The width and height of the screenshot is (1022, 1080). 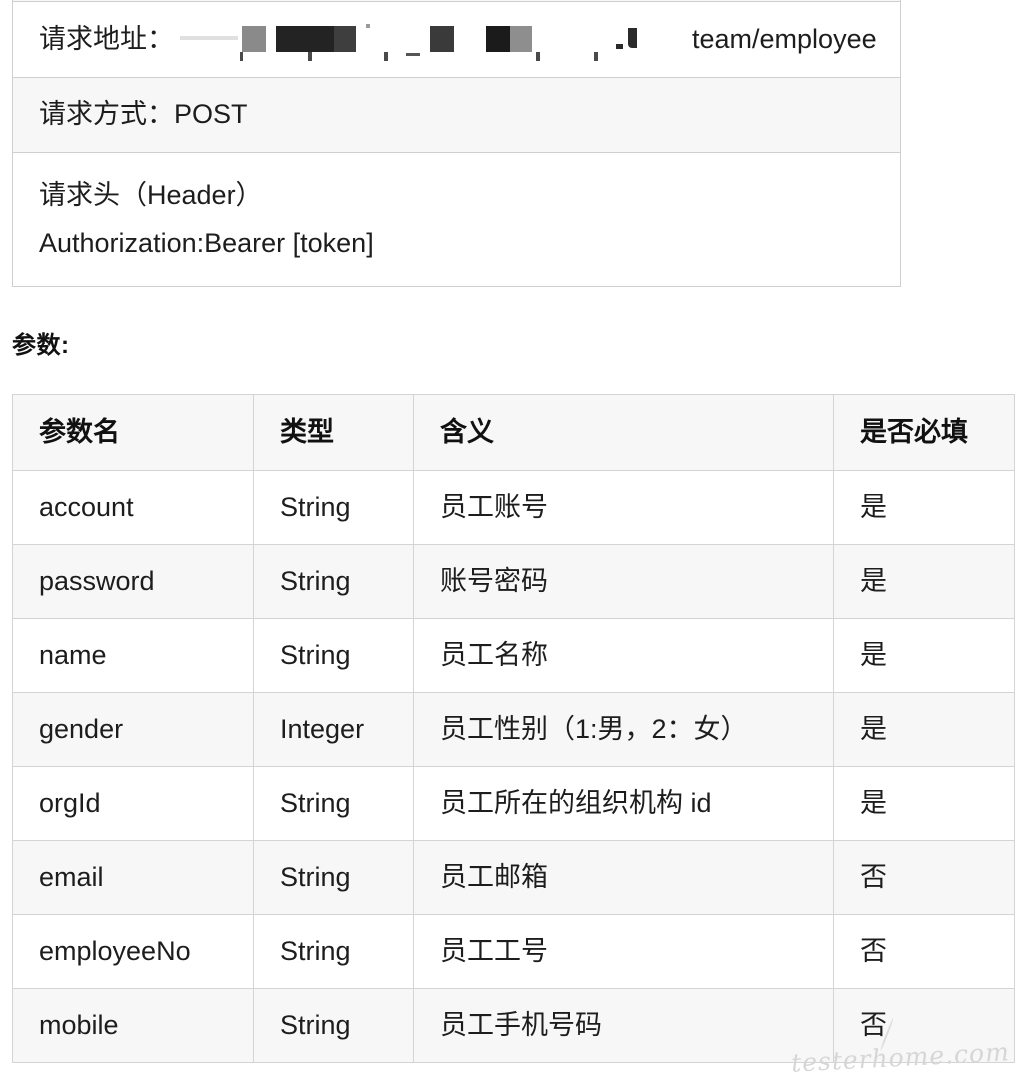 What do you see at coordinates (784, 38) in the screenshot?
I see `request-url-visible-tail: team/employee` at bounding box center [784, 38].